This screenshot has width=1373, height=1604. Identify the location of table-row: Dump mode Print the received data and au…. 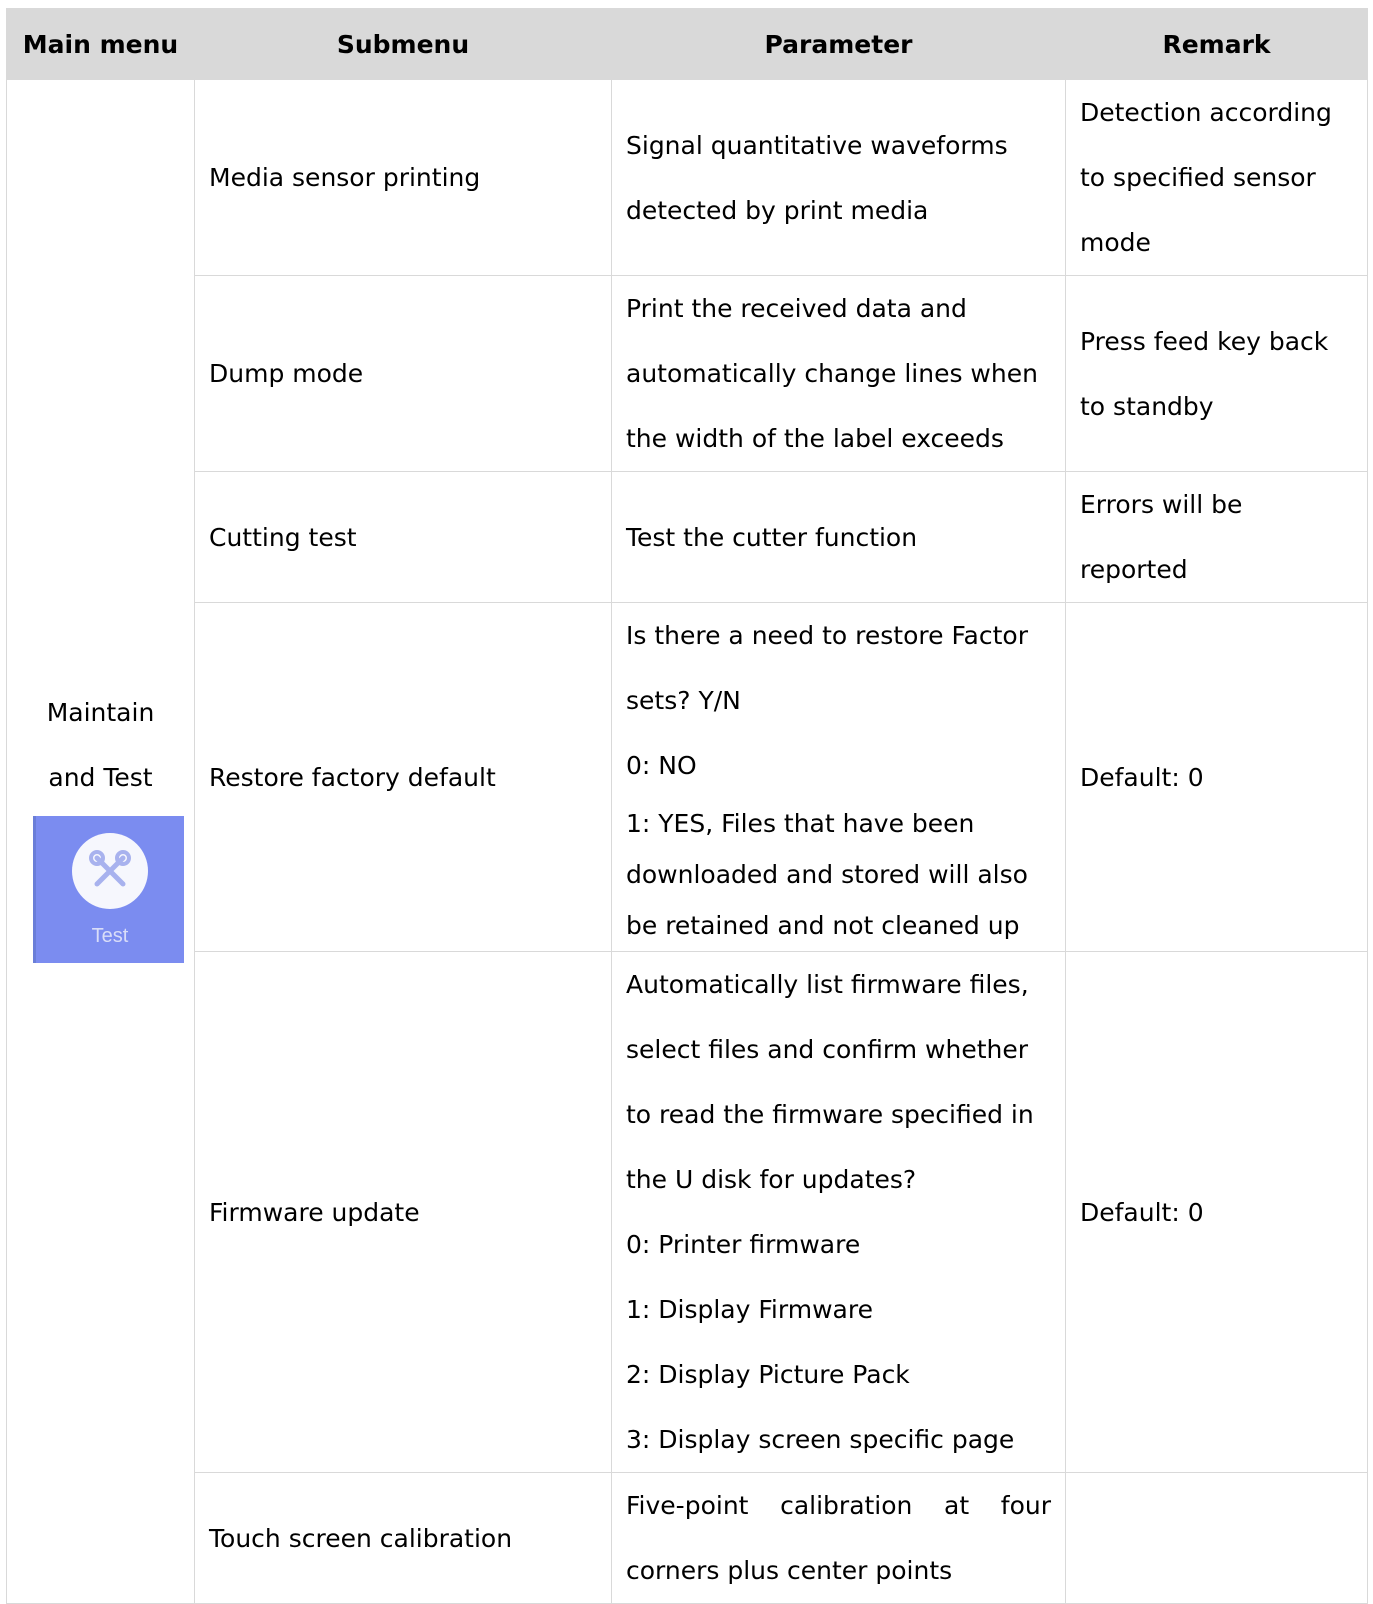
(687, 373).